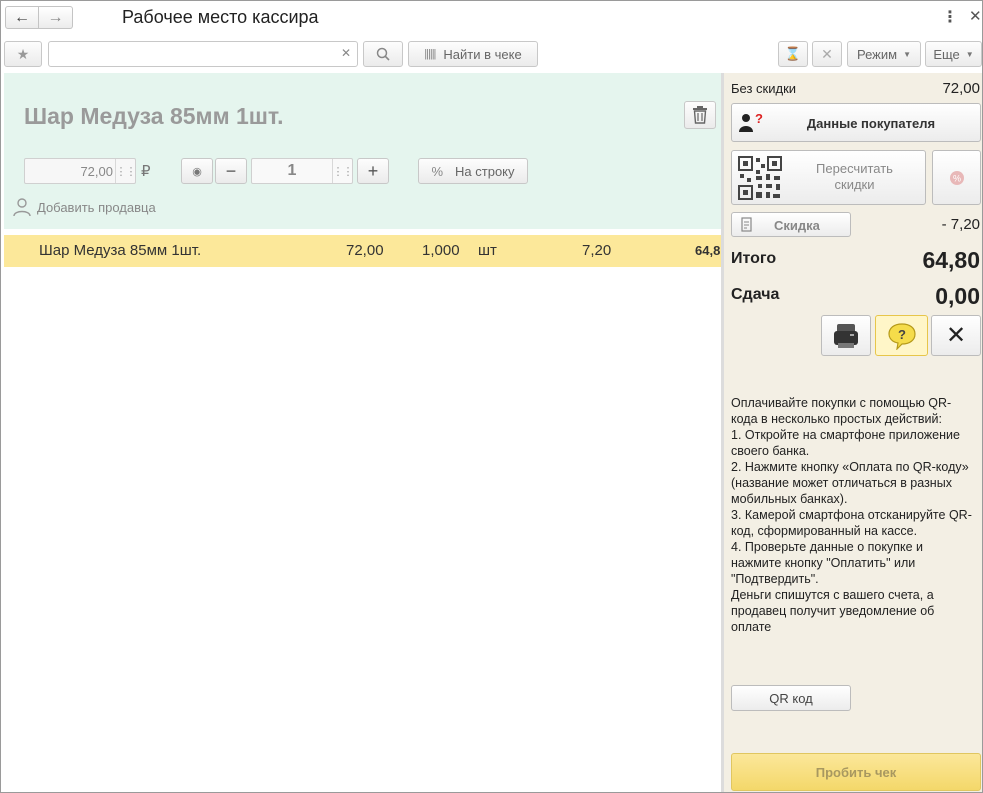 This screenshot has height=793, width=983. Describe the element at coordinates (597, 250) in the screenshot. I see `row-discount: 7,20` at that location.